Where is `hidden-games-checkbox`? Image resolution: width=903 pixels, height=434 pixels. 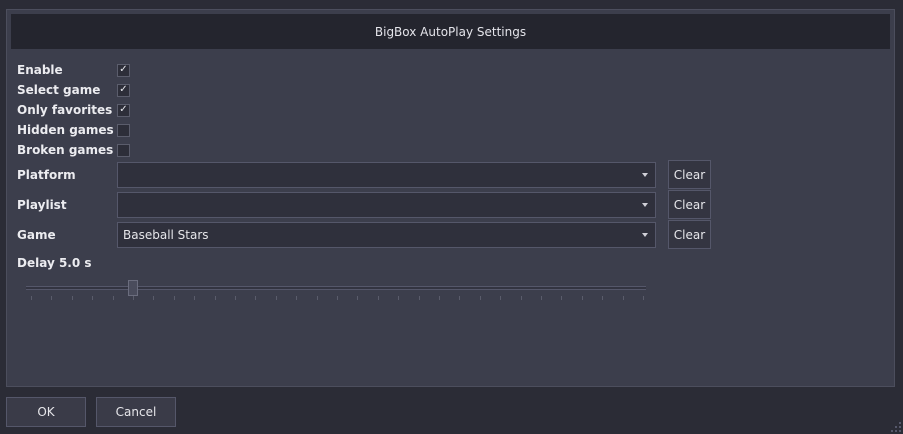 hidden-games-checkbox is located at coordinates (123, 130).